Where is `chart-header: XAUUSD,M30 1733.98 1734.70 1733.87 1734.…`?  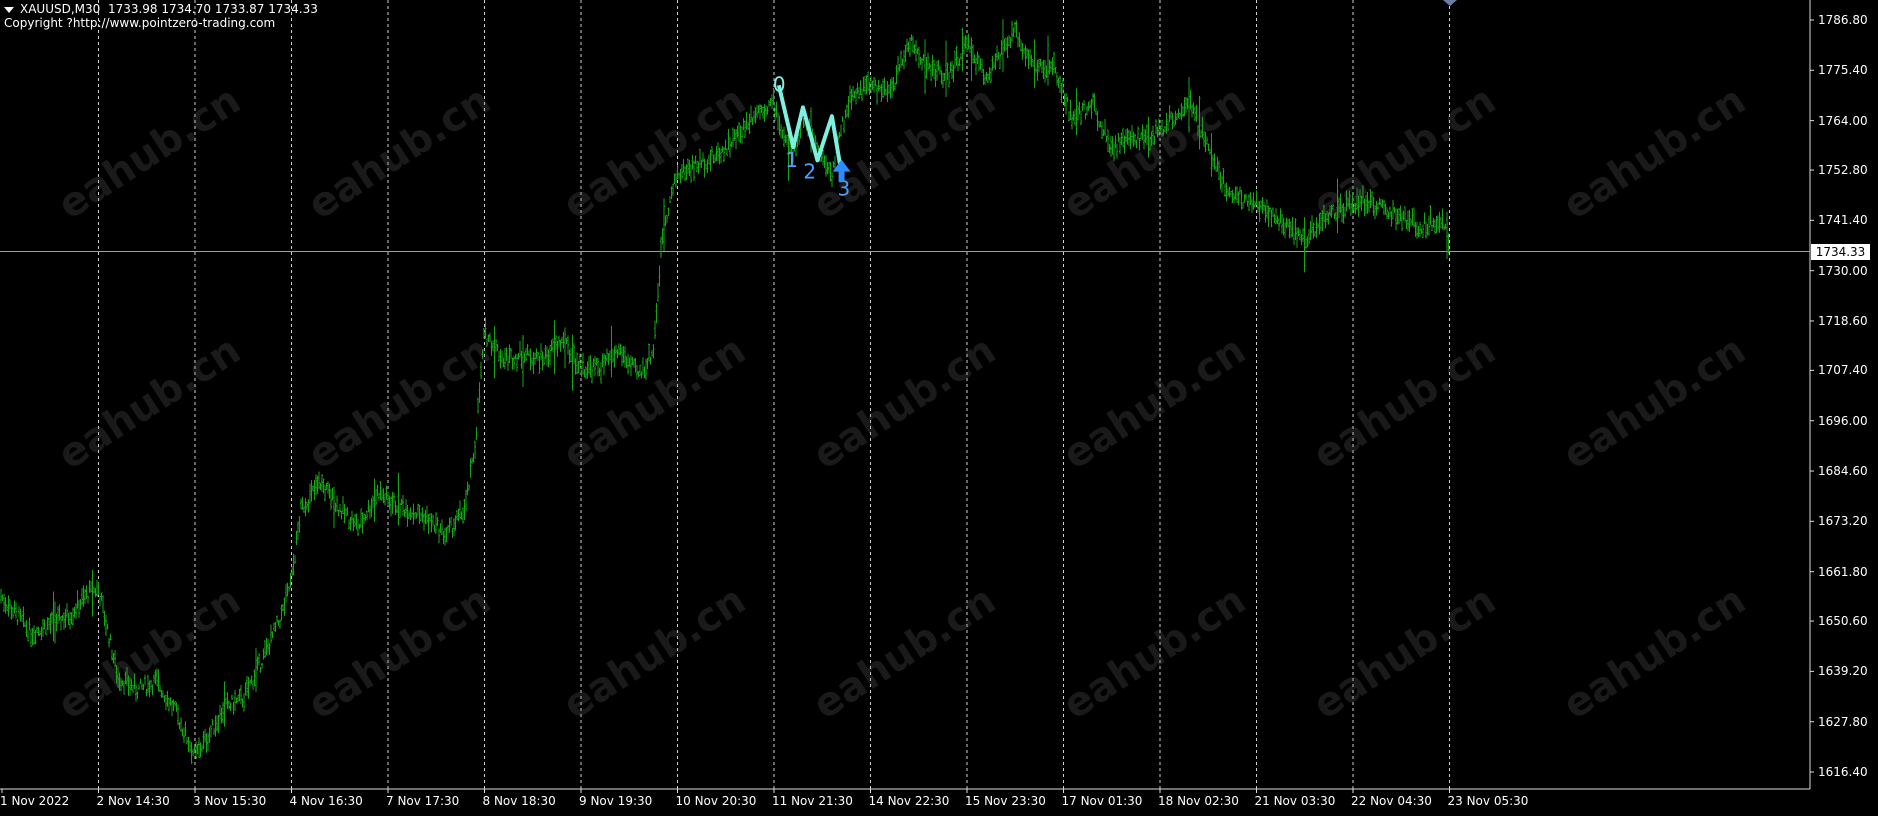 chart-header: XAUUSD,M30 1733.98 1734.70 1733.87 1734.… is located at coordinates (161, 16).